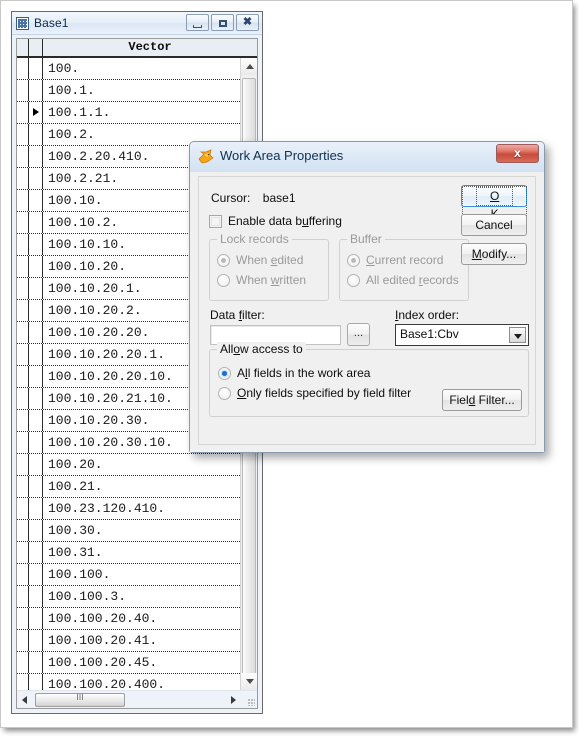 The height and width of the screenshot is (737, 579). I want to click on cell-vector: 100.1., so click(141, 90).